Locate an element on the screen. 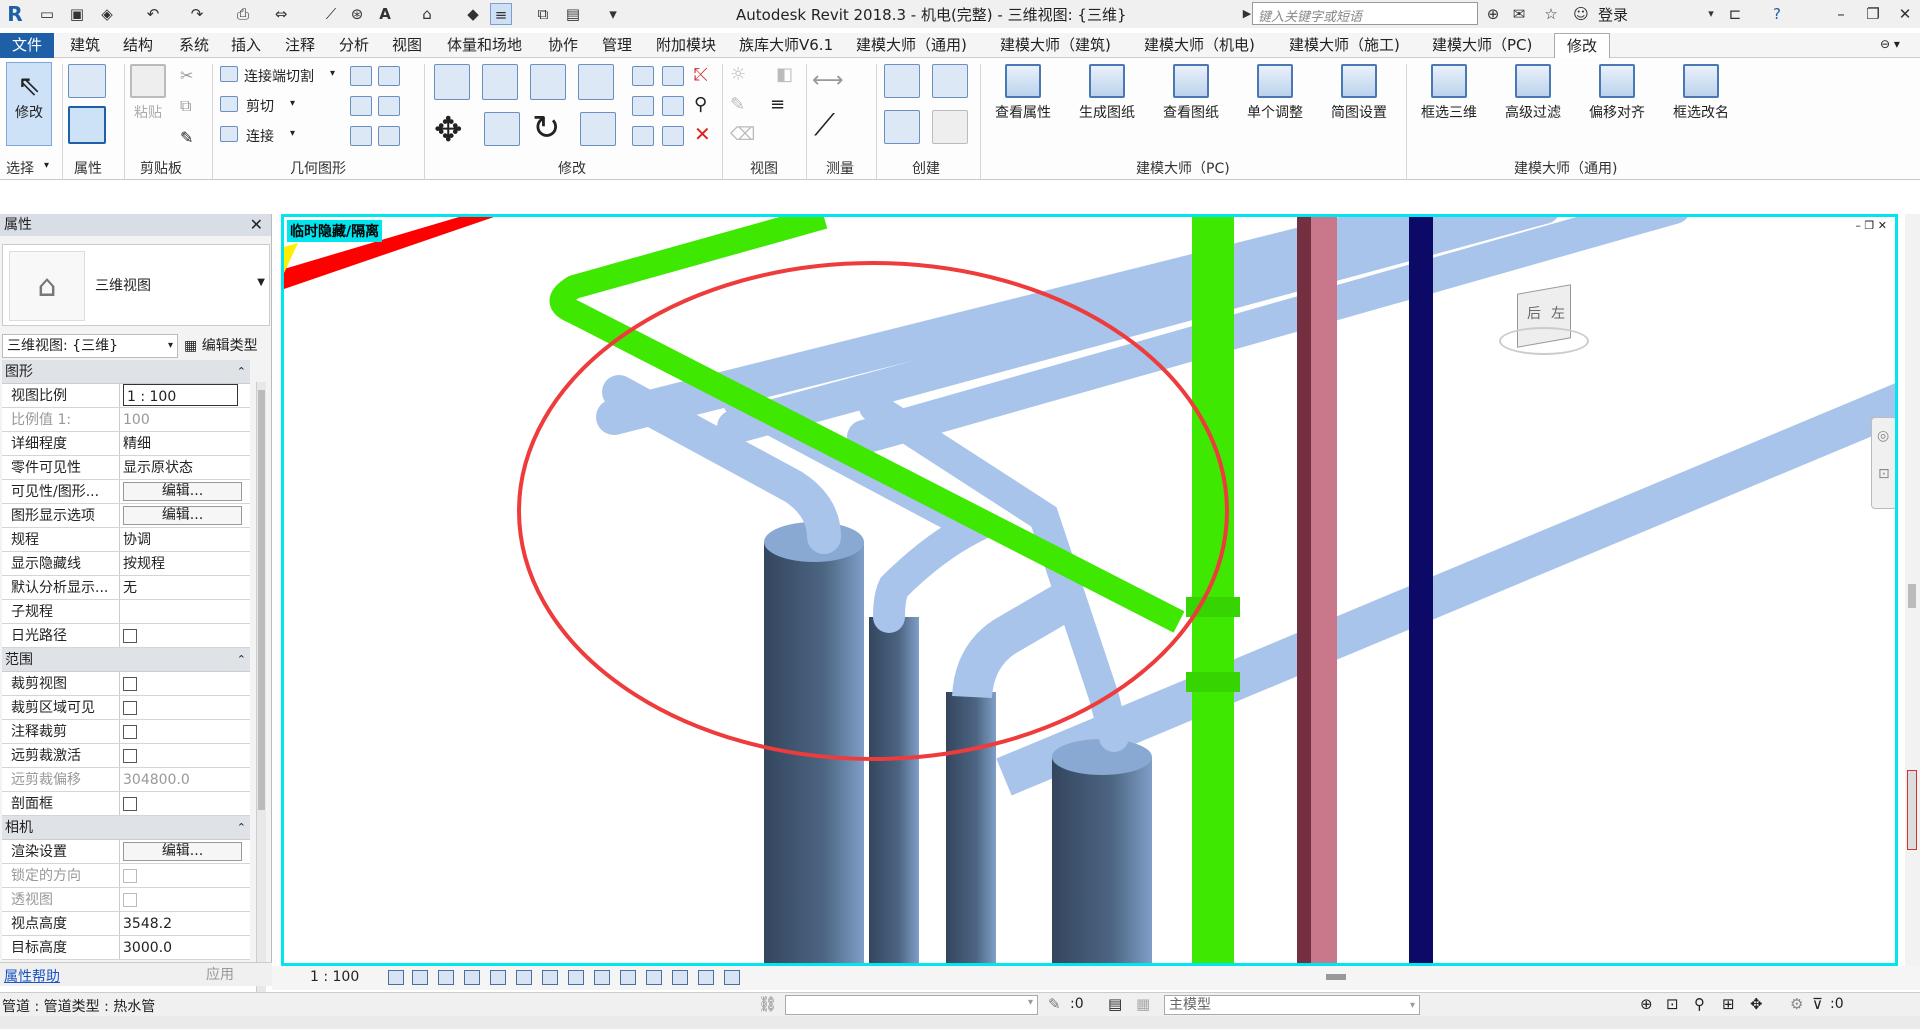  offset-align-button: 偏移对齐 is located at coordinates (1617, 93).